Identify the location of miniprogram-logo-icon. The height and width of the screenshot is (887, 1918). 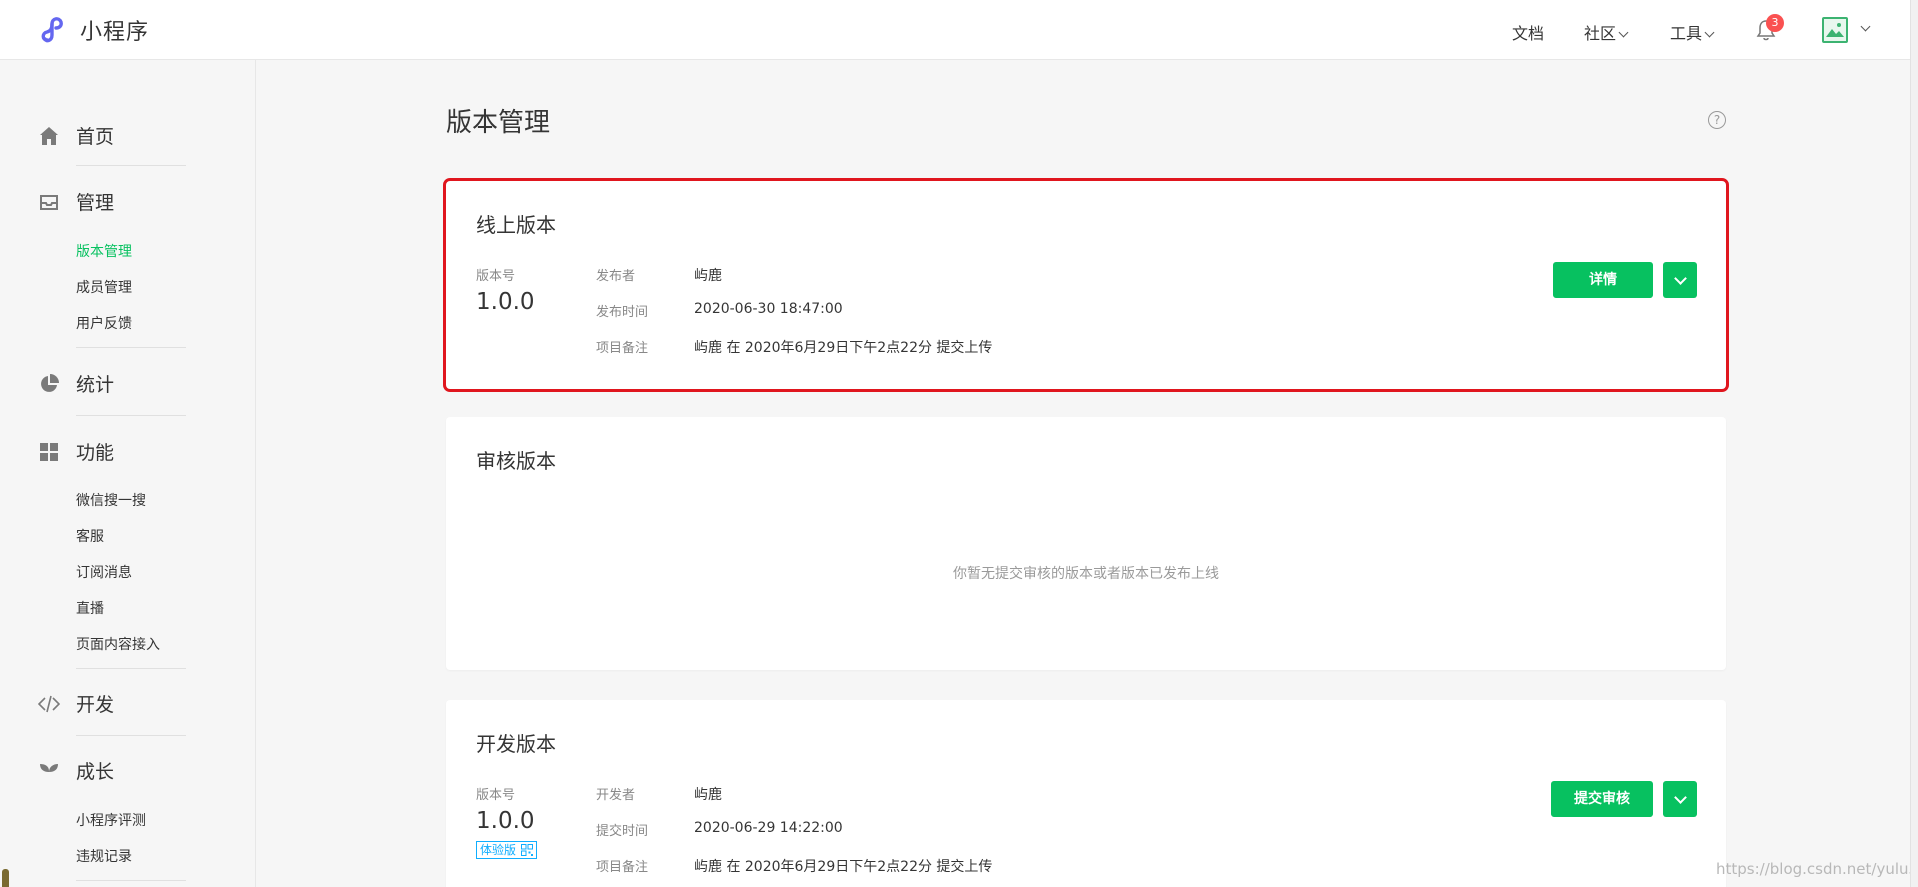
(52, 30).